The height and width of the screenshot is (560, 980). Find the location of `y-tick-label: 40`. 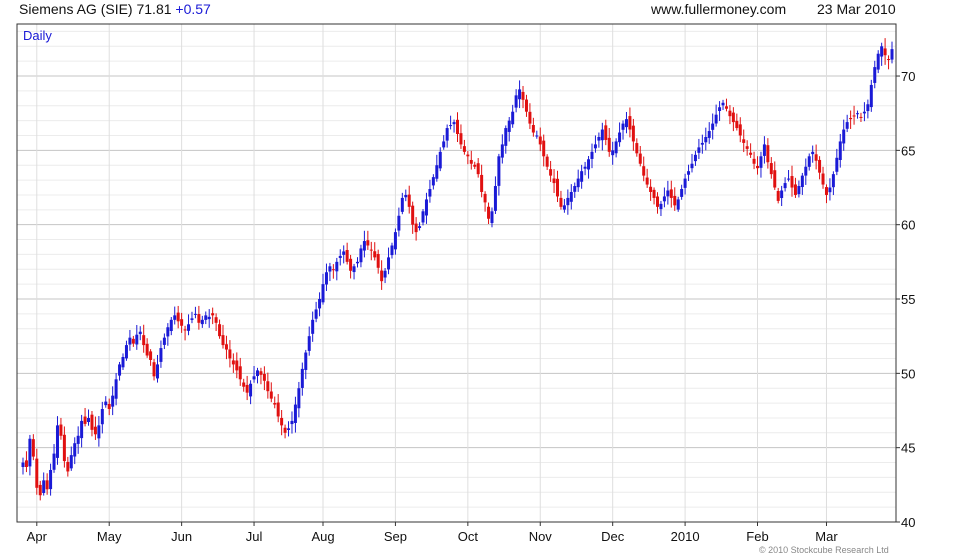

y-tick-label: 40 is located at coordinates (908, 522).